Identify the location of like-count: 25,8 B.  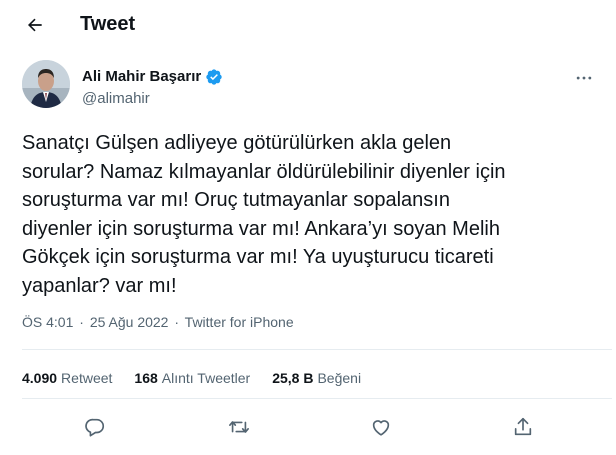
(293, 378).